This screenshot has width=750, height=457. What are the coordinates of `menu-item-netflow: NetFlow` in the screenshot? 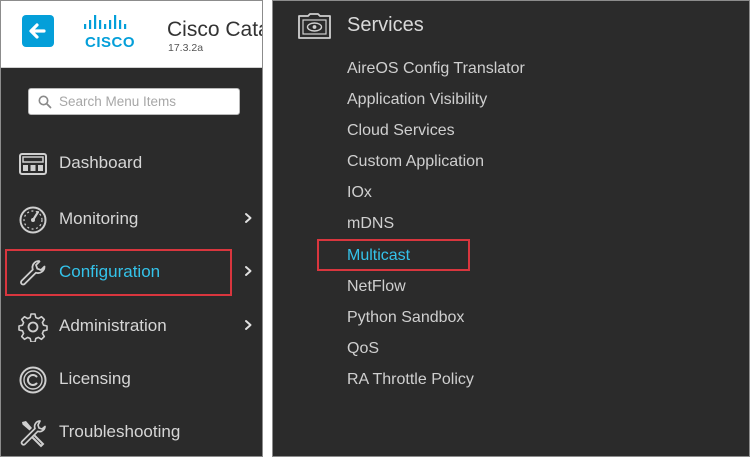 It's located at (376, 287).